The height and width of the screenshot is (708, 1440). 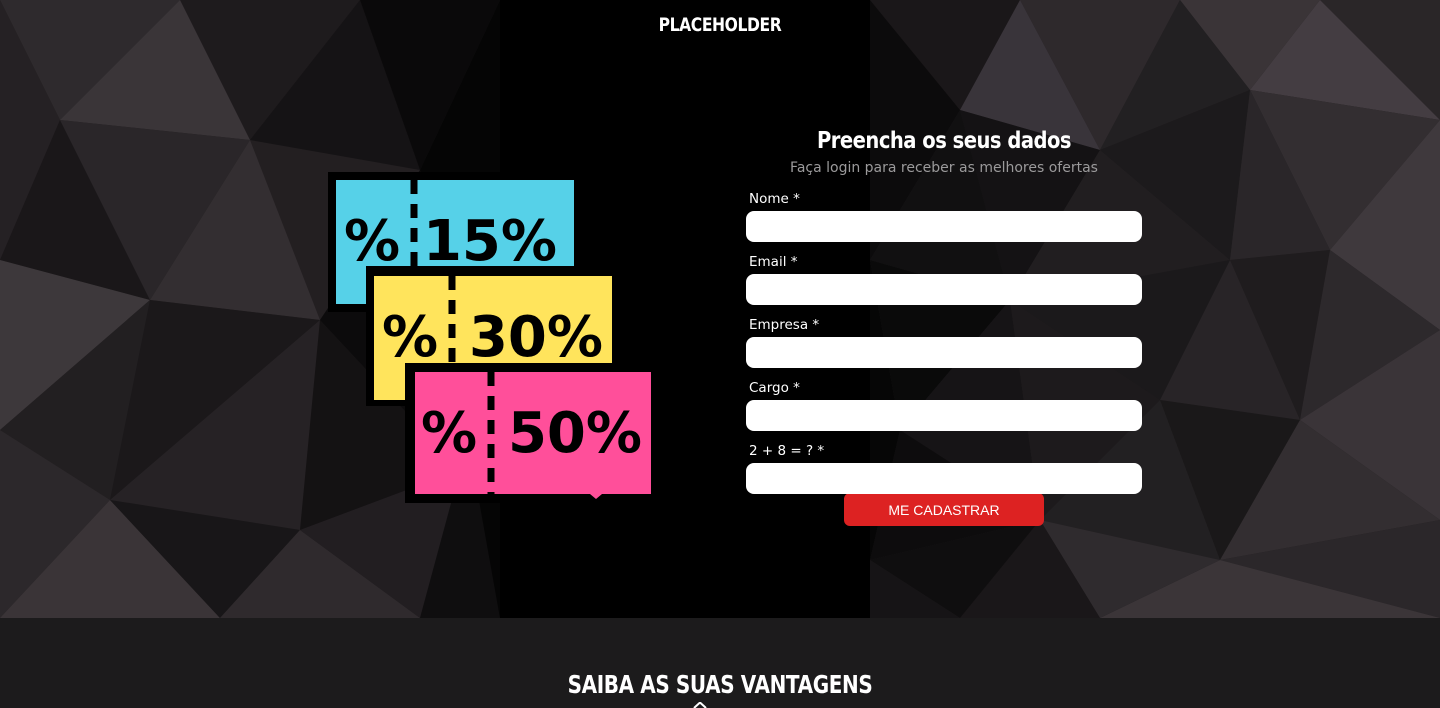 What do you see at coordinates (449, 433) in the screenshot?
I see `coupon-50-symbol: %` at bounding box center [449, 433].